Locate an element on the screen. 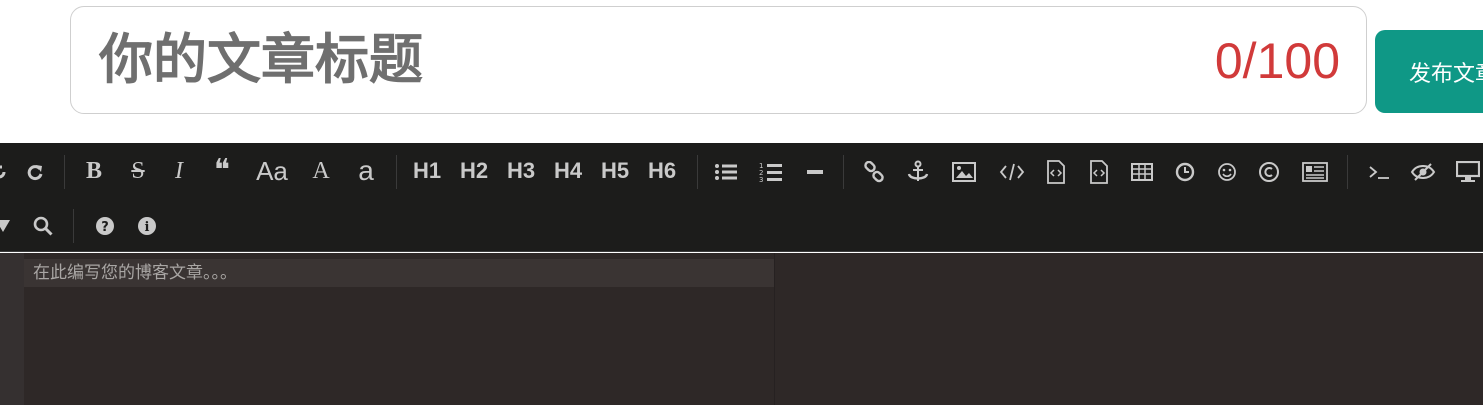  svg-text: 3 is located at coordinates (761, 179).